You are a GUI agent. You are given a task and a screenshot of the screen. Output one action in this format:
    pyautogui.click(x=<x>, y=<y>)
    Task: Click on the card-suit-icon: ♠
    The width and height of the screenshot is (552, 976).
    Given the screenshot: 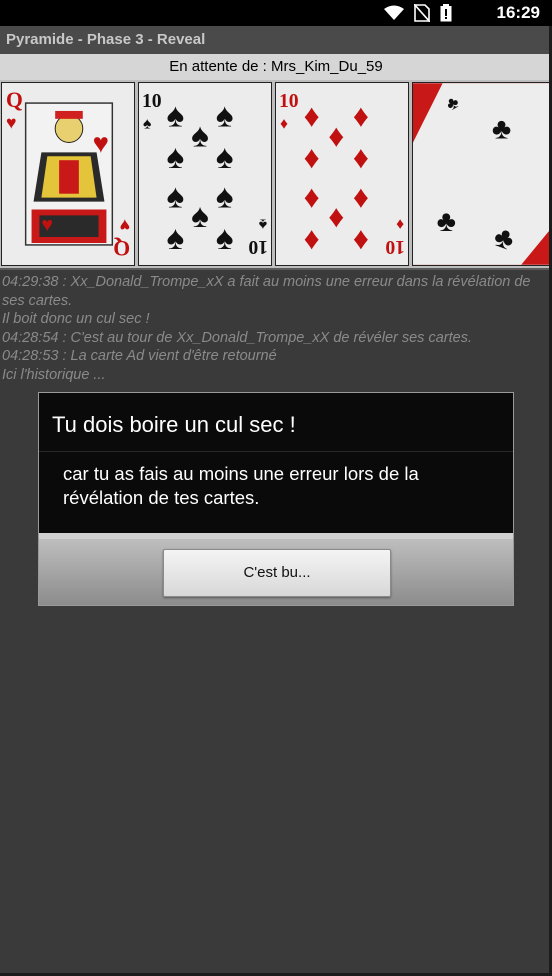 What is the action you would take?
    pyautogui.click(x=147, y=124)
    